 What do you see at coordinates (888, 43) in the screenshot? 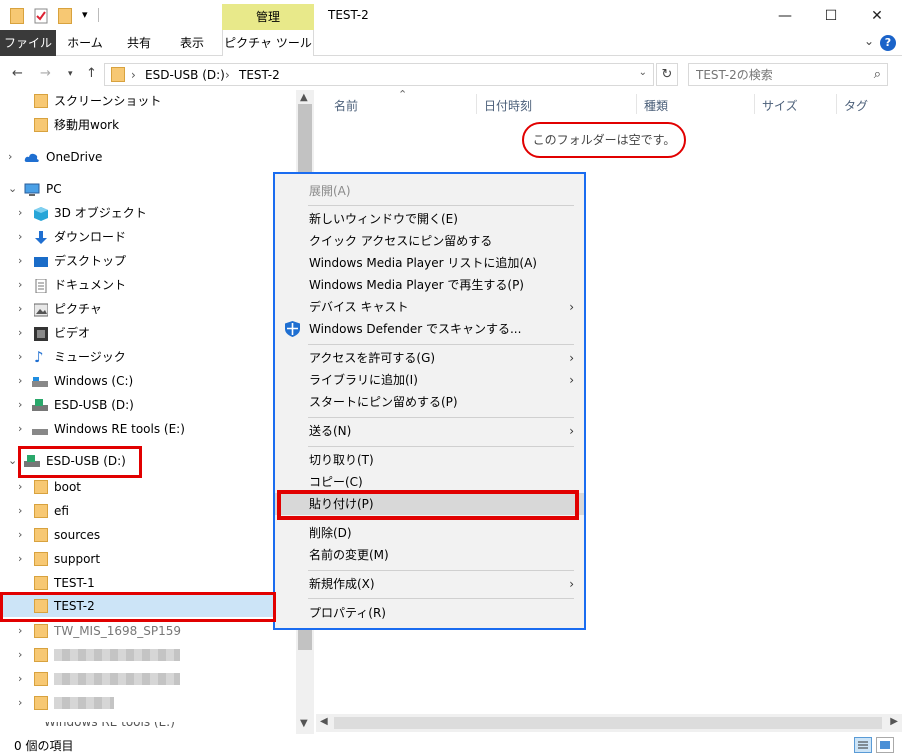
I see `help-icon: ?` at bounding box center [888, 43].